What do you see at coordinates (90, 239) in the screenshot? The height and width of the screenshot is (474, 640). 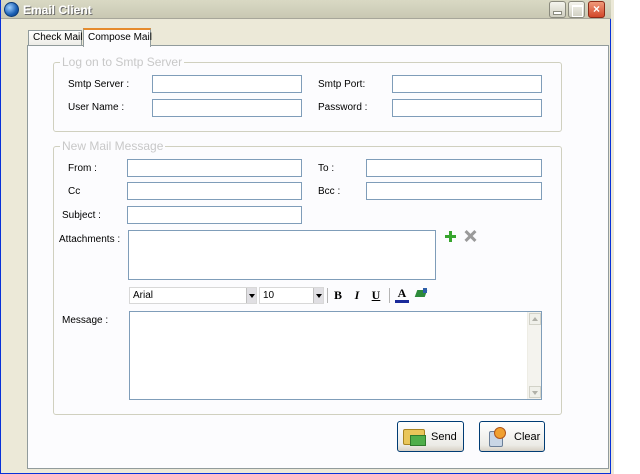 I see `attachments-label: Attachments :` at bounding box center [90, 239].